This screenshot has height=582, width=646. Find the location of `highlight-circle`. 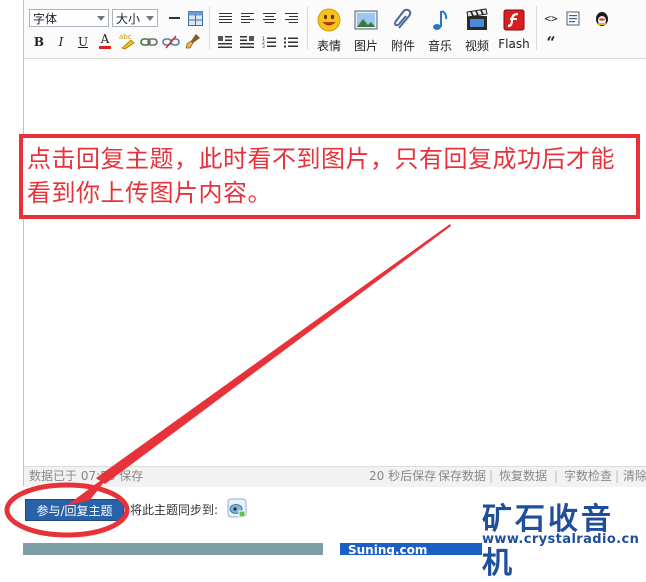

highlight-circle is located at coordinates (67, 510).